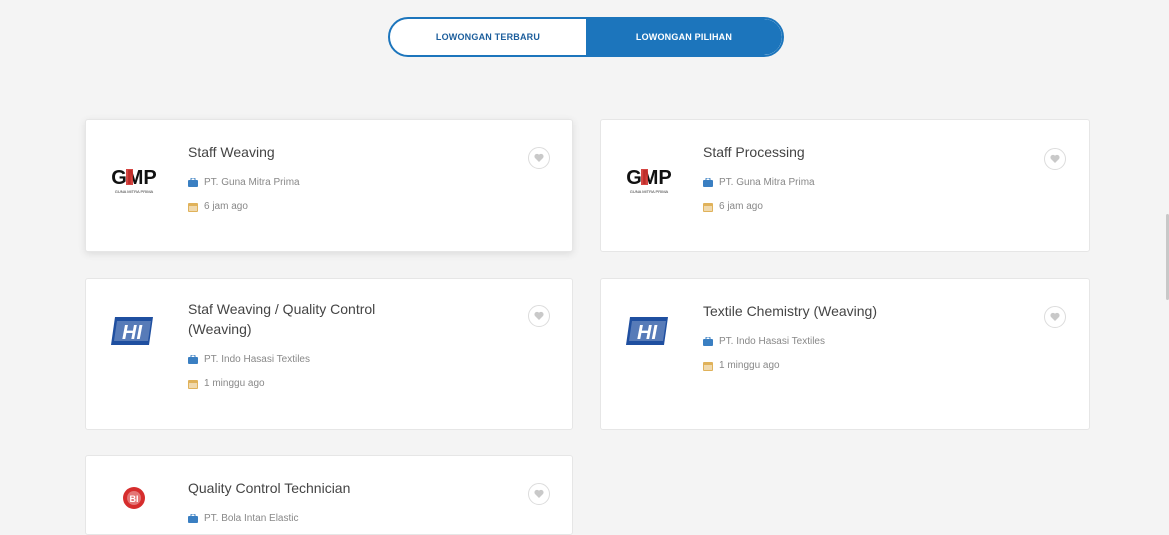 The height and width of the screenshot is (535, 1169). What do you see at coordinates (251, 518) in the screenshot?
I see `company-label: PT. Bola Intan Elastic` at bounding box center [251, 518].